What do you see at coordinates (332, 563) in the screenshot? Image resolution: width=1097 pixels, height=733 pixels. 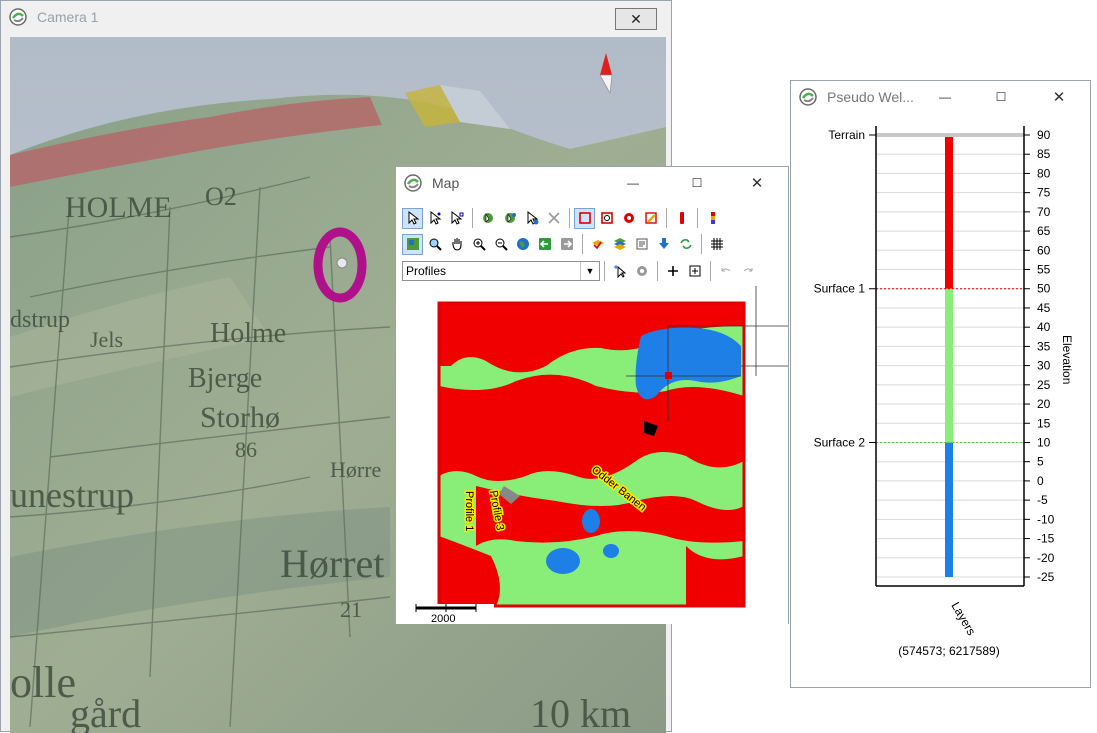 I see `place-name: Hørret` at bounding box center [332, 563].